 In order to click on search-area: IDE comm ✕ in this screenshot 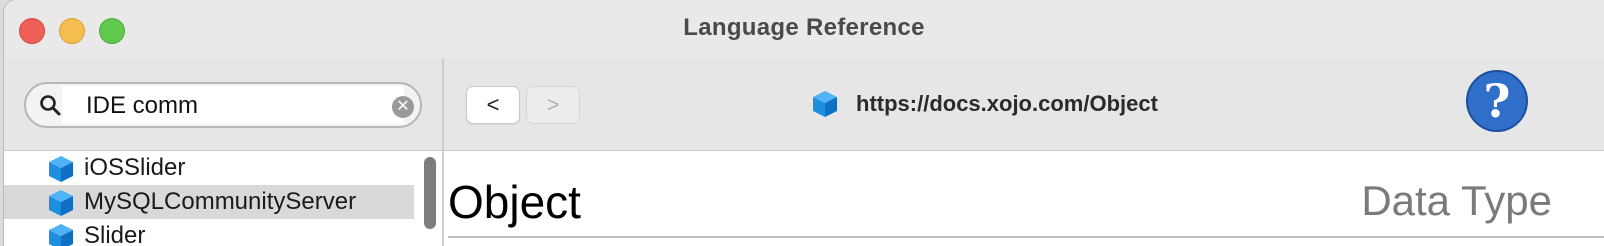, I will do `click(223, 104)`.